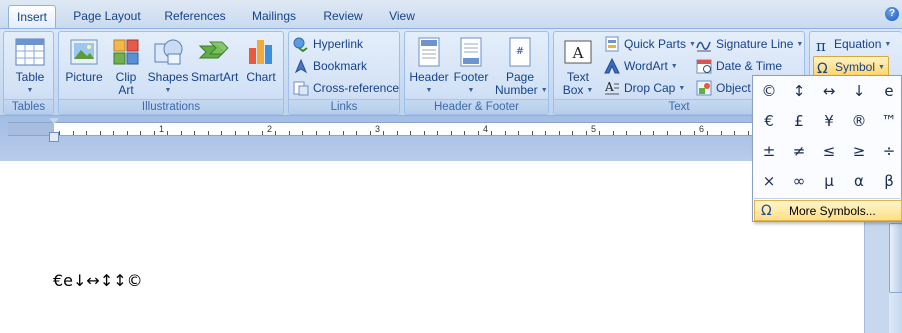 Image resolution: width=902 pixels, height=333 pixels. I want to click on wordart-button: WordArt ▼, so click(641, 66).